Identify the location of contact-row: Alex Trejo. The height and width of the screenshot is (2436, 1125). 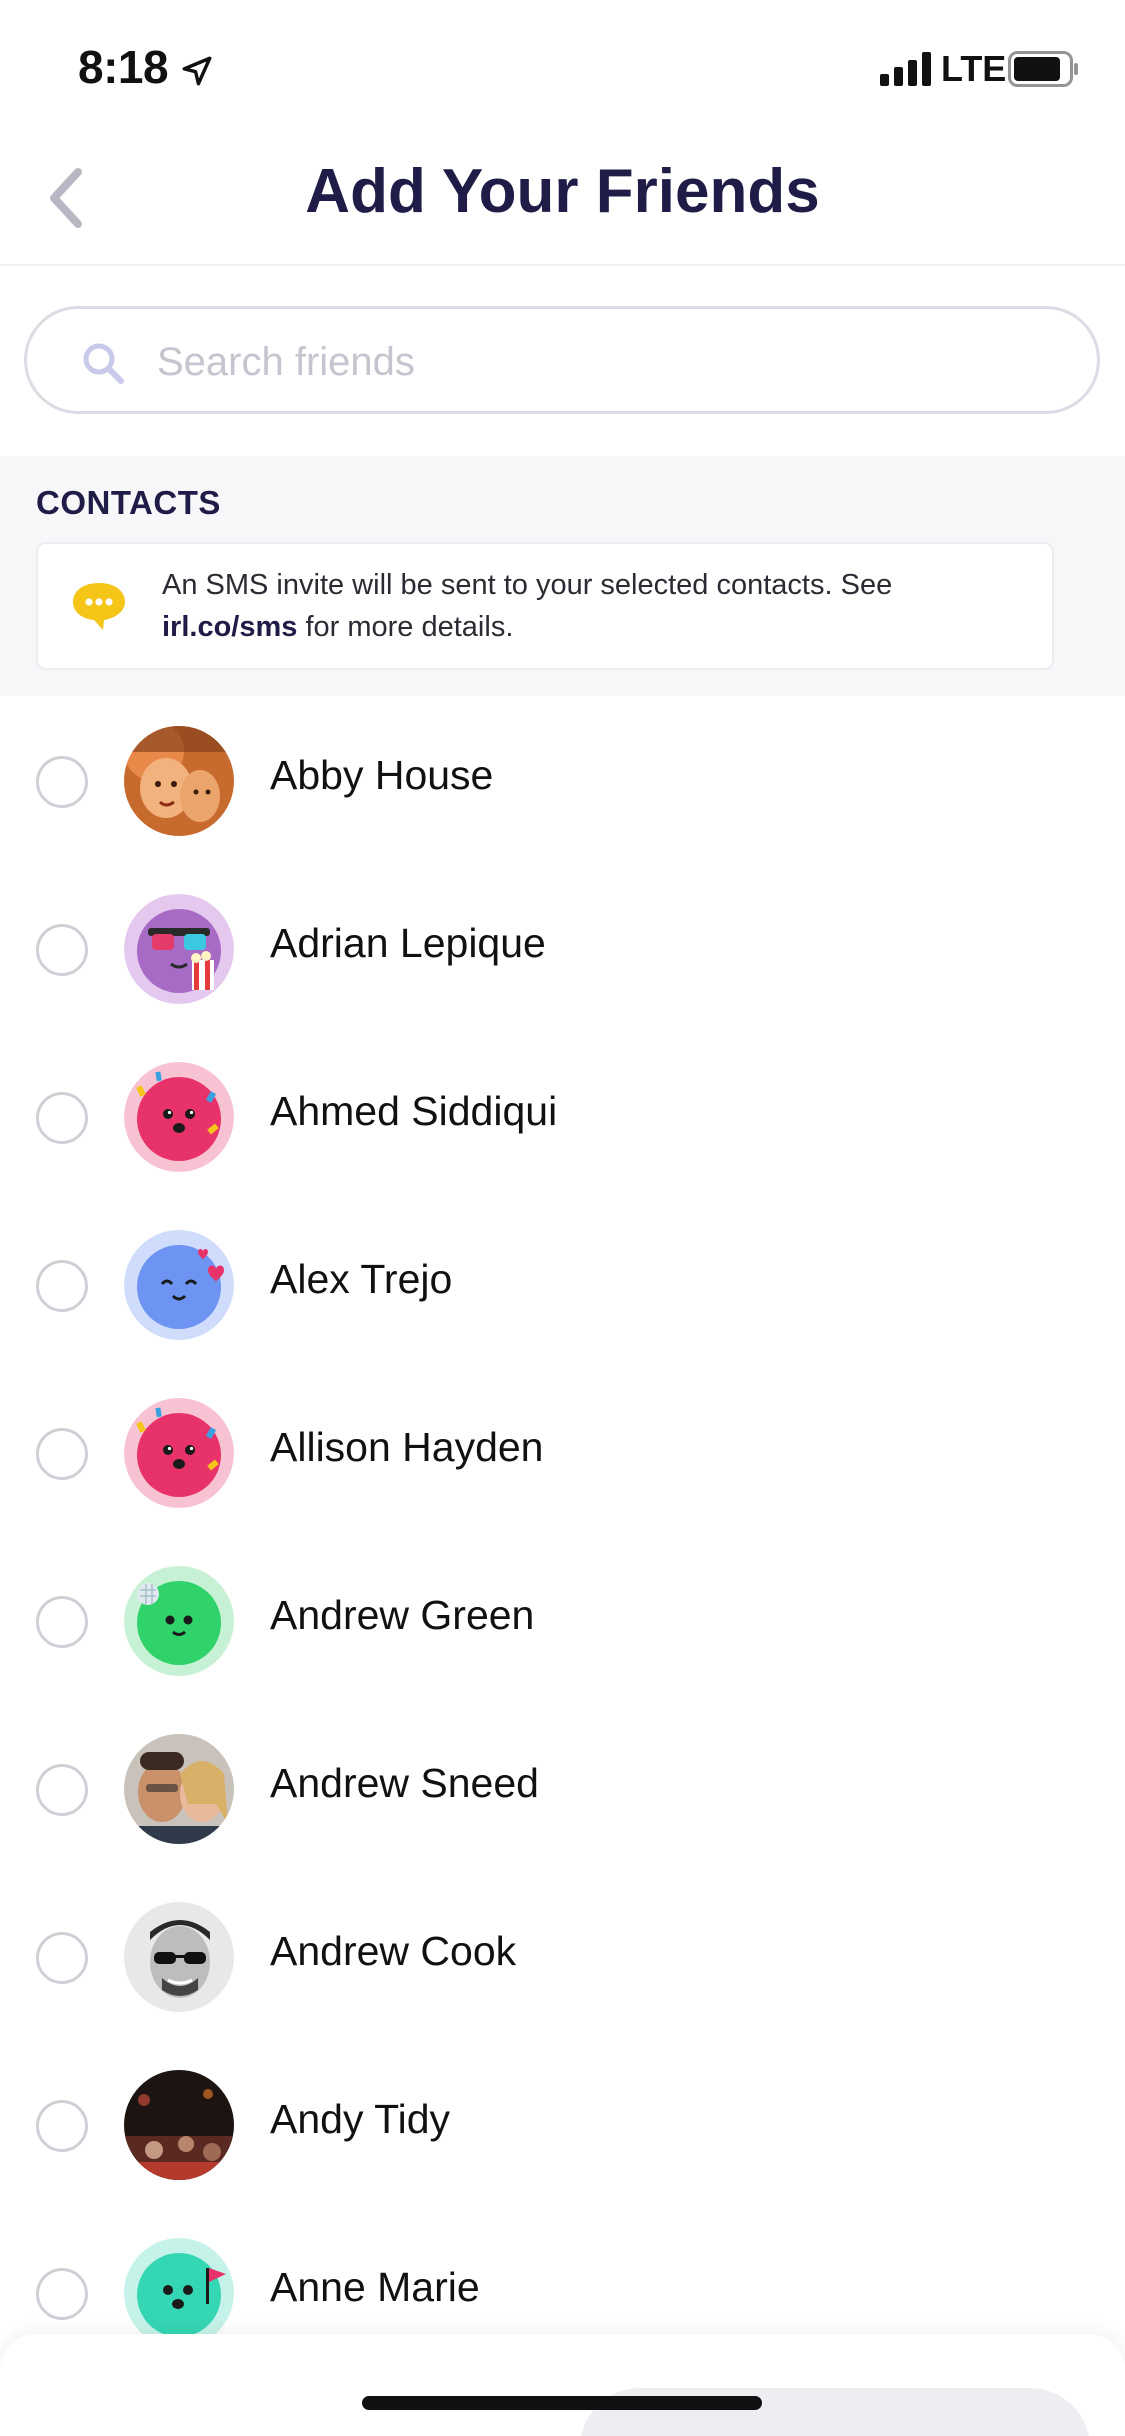
(562, 1284).